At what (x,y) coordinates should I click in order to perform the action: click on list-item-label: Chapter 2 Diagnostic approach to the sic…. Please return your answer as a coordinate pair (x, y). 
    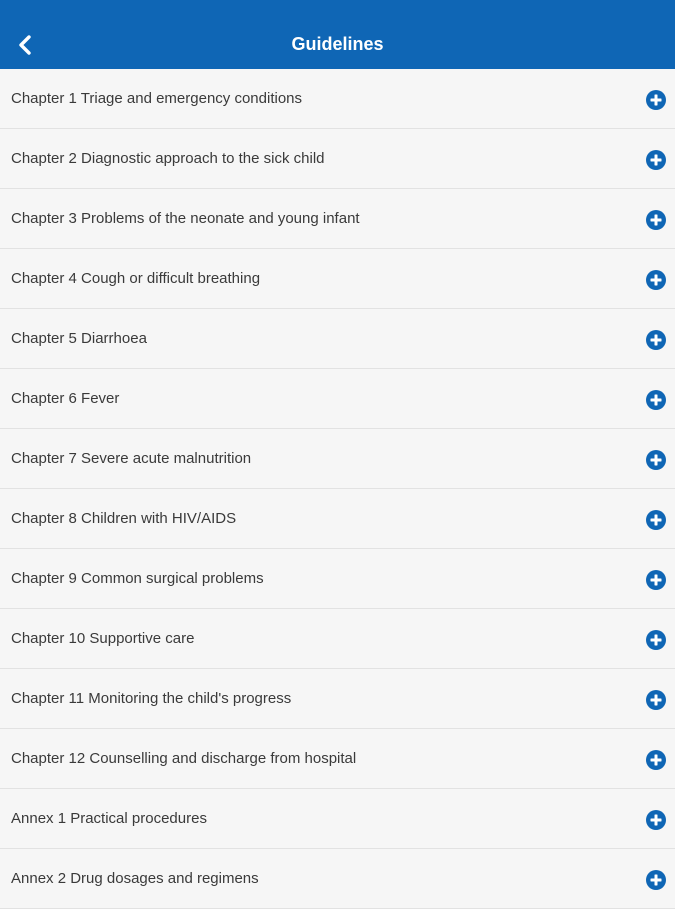
    Looking at the image, I should click on (168, 158).